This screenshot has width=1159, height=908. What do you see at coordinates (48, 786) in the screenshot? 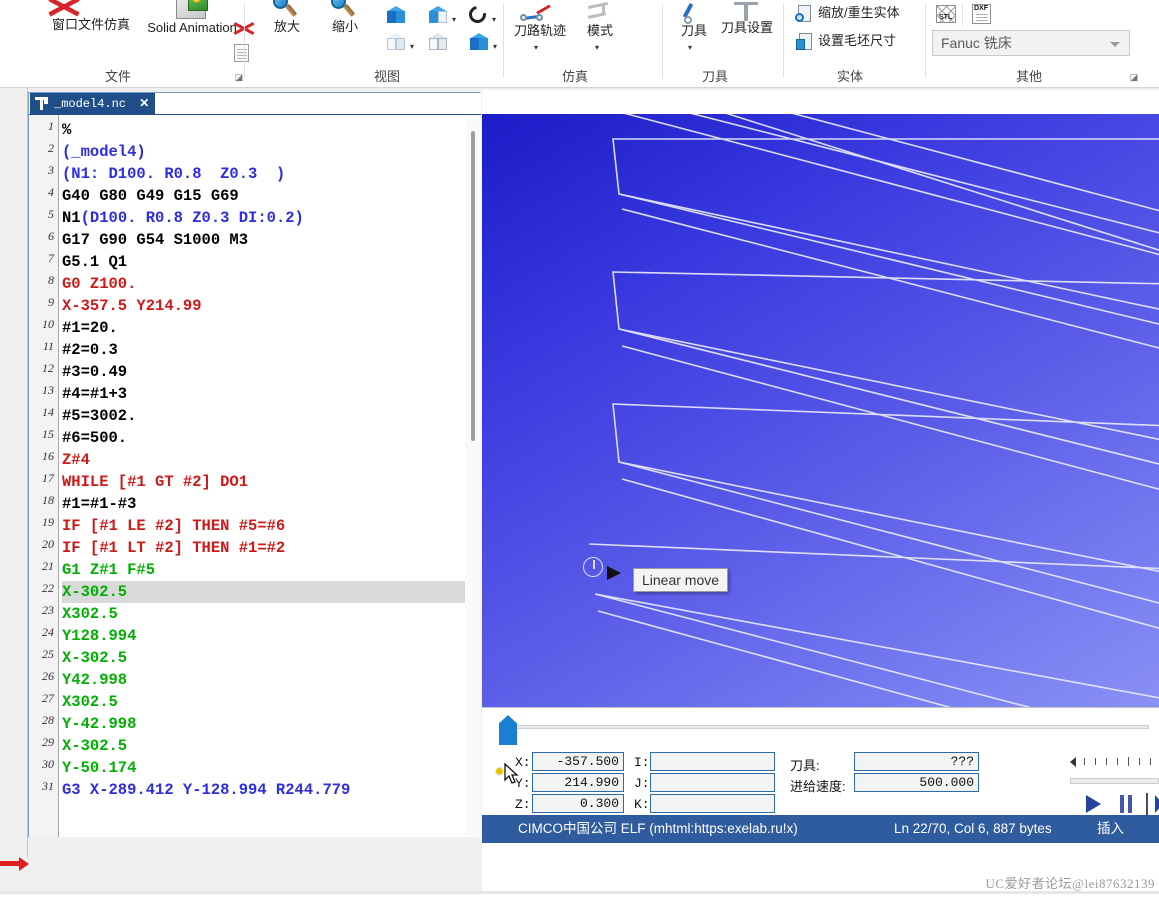
I see `line-number: 31` at bounding box center [48, 786].